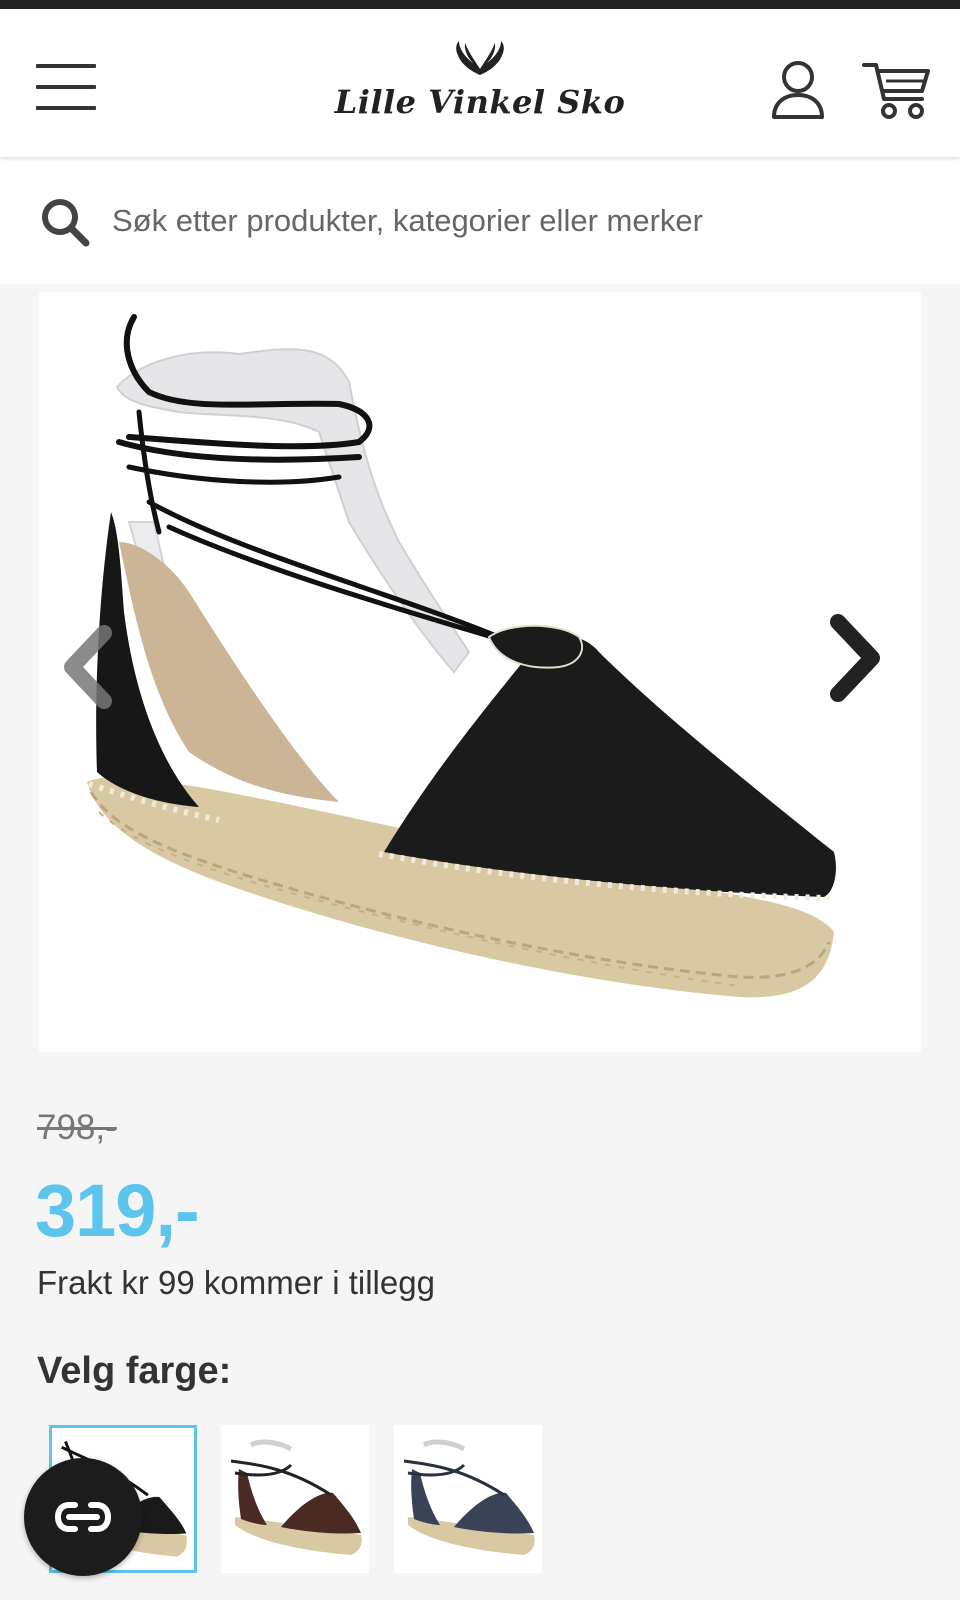  What do you see at coordinates (236, 1282) in the screenshot?
I see `shipping-note: Frakt kr 99 kommer i tillegg` at bounding box center [236, 1282].